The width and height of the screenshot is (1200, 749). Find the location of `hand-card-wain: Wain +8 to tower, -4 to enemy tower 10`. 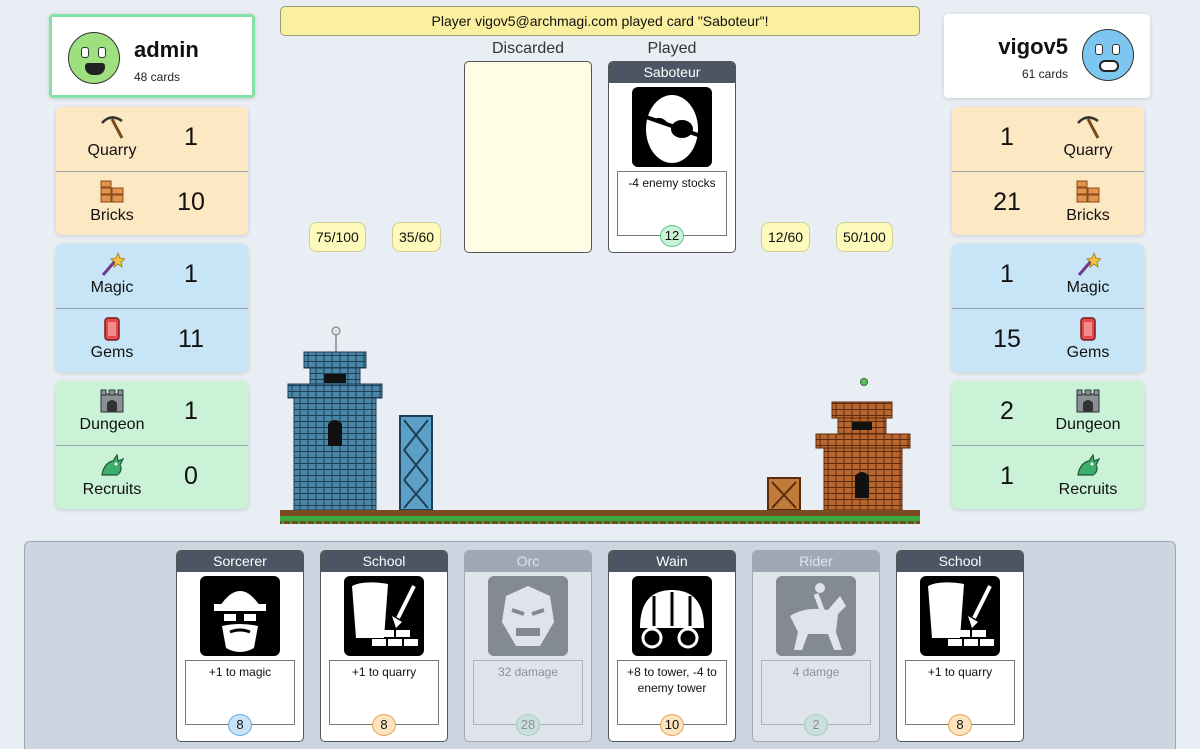

hand-card-wain: Wain +8 to tower, -4 to enemy tower 10 is located at coordinates (672, 646).